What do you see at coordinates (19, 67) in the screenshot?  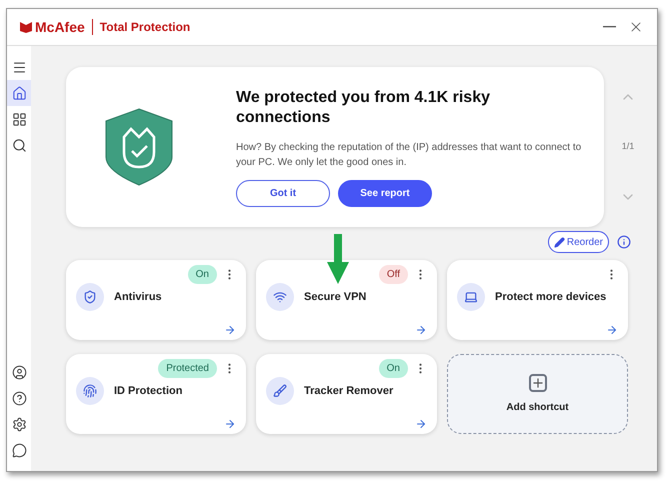 I see `menu-icon` at bounding box center [19, 67].